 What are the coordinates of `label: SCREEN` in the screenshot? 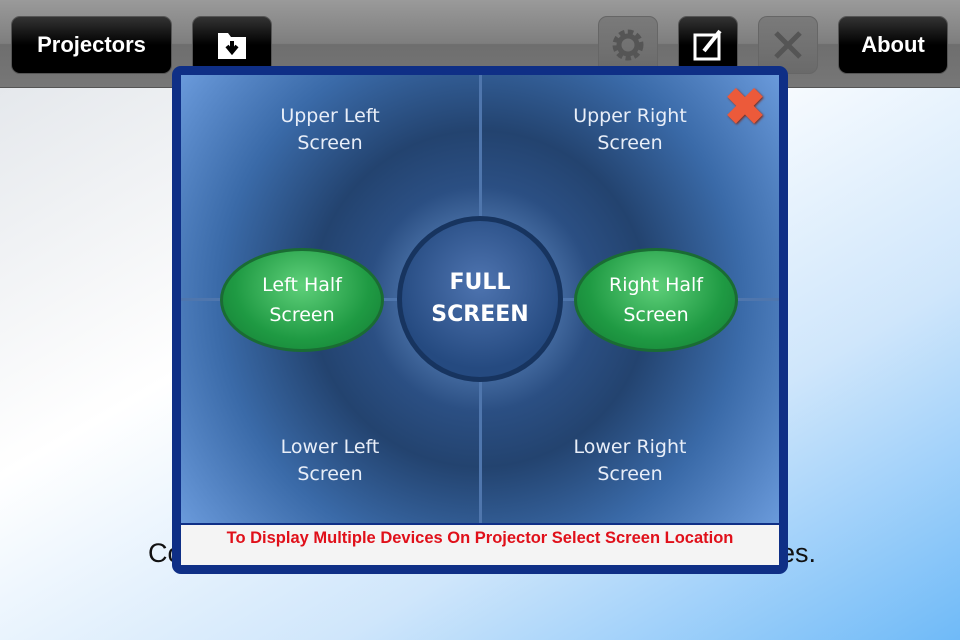 It's located at (480, 314).